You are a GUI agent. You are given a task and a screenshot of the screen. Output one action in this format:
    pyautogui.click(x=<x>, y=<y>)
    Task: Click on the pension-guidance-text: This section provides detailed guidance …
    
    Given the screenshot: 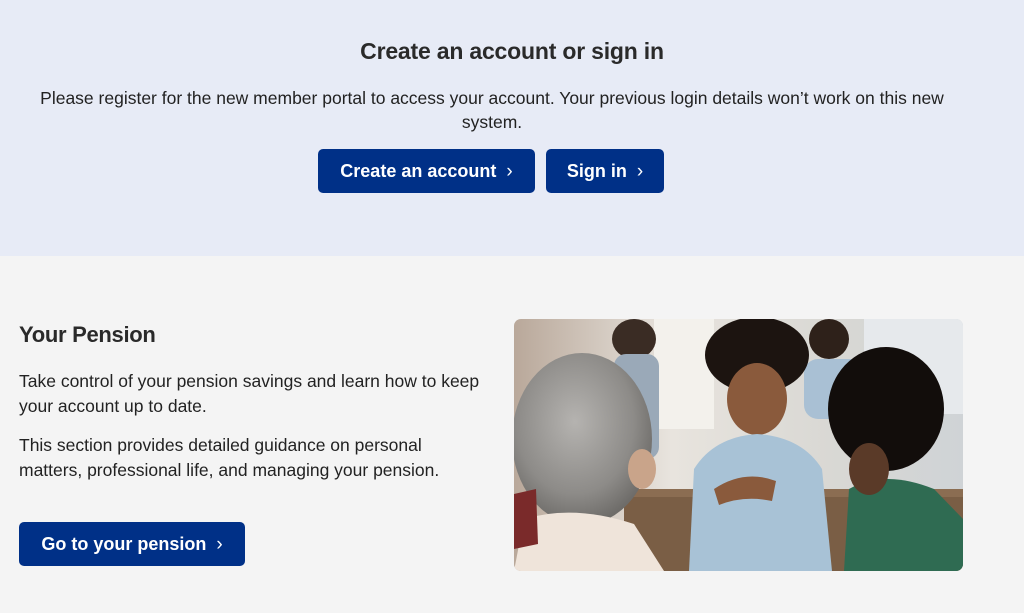 What is the action you would take?
    pyautogui.click(x=229, y=457)
    